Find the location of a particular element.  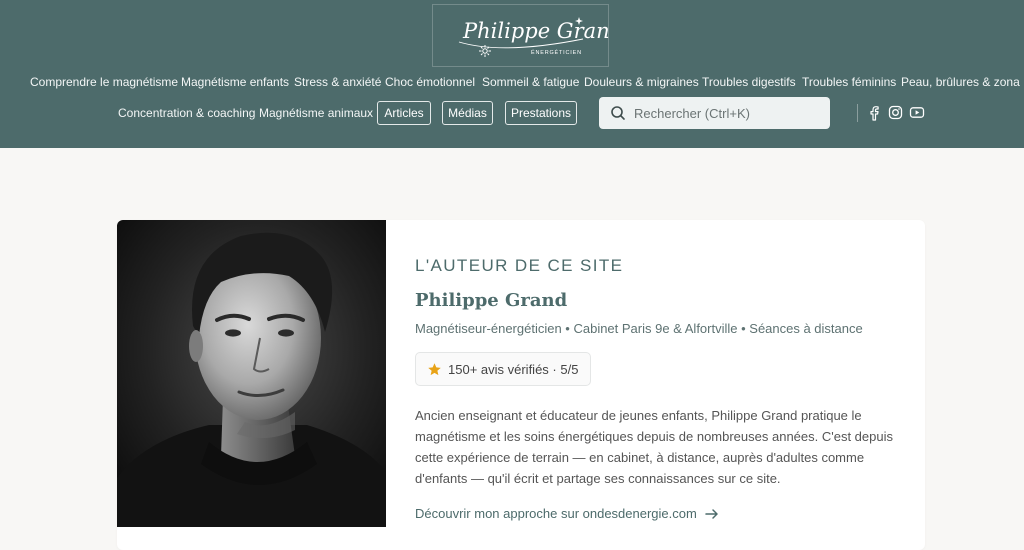

author-photo is located at coordinates (251, 373).